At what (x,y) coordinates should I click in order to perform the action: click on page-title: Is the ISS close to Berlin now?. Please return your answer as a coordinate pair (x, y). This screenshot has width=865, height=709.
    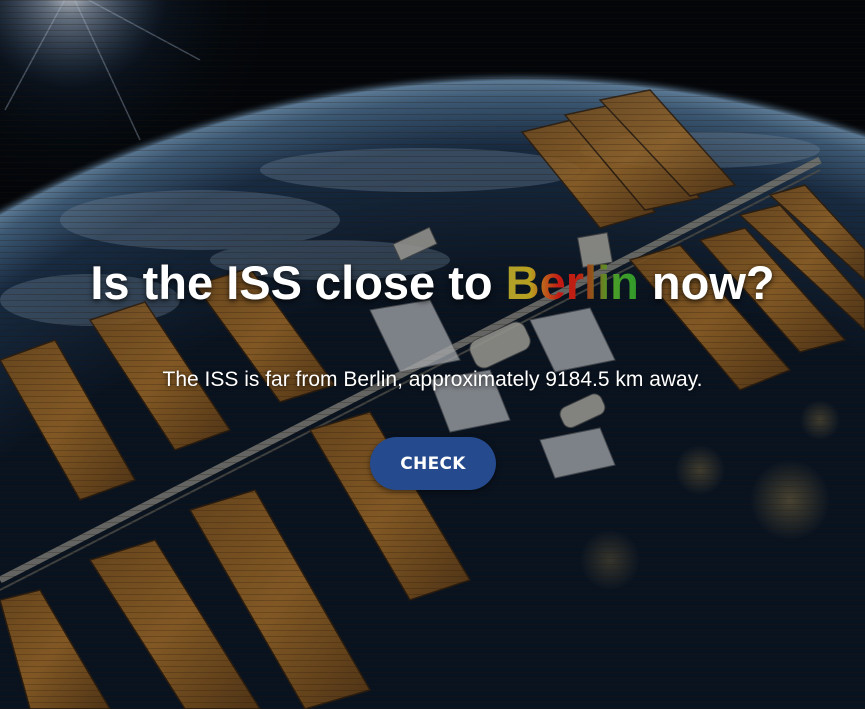
    Looking at the image, I should click on (432, 282).